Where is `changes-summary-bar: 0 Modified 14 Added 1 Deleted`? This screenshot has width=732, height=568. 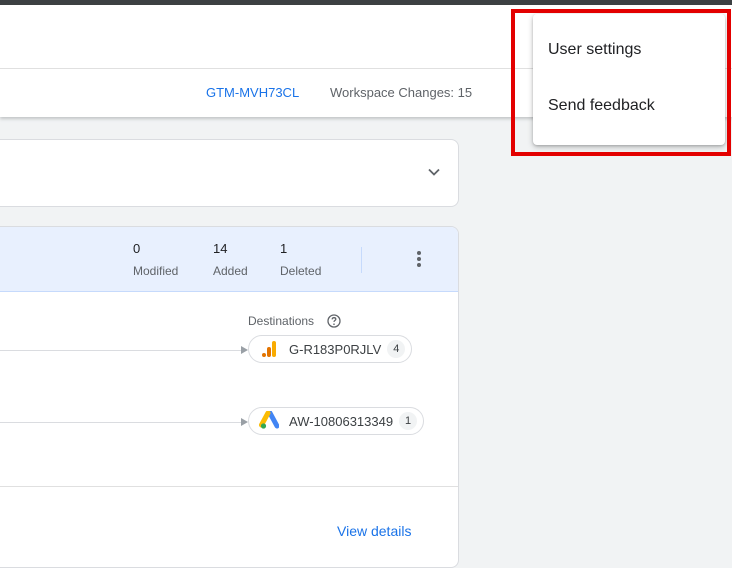 changes-summary-bar: 0 Modified 14 Added 1 Deleted is located at coordinates (229, 259).